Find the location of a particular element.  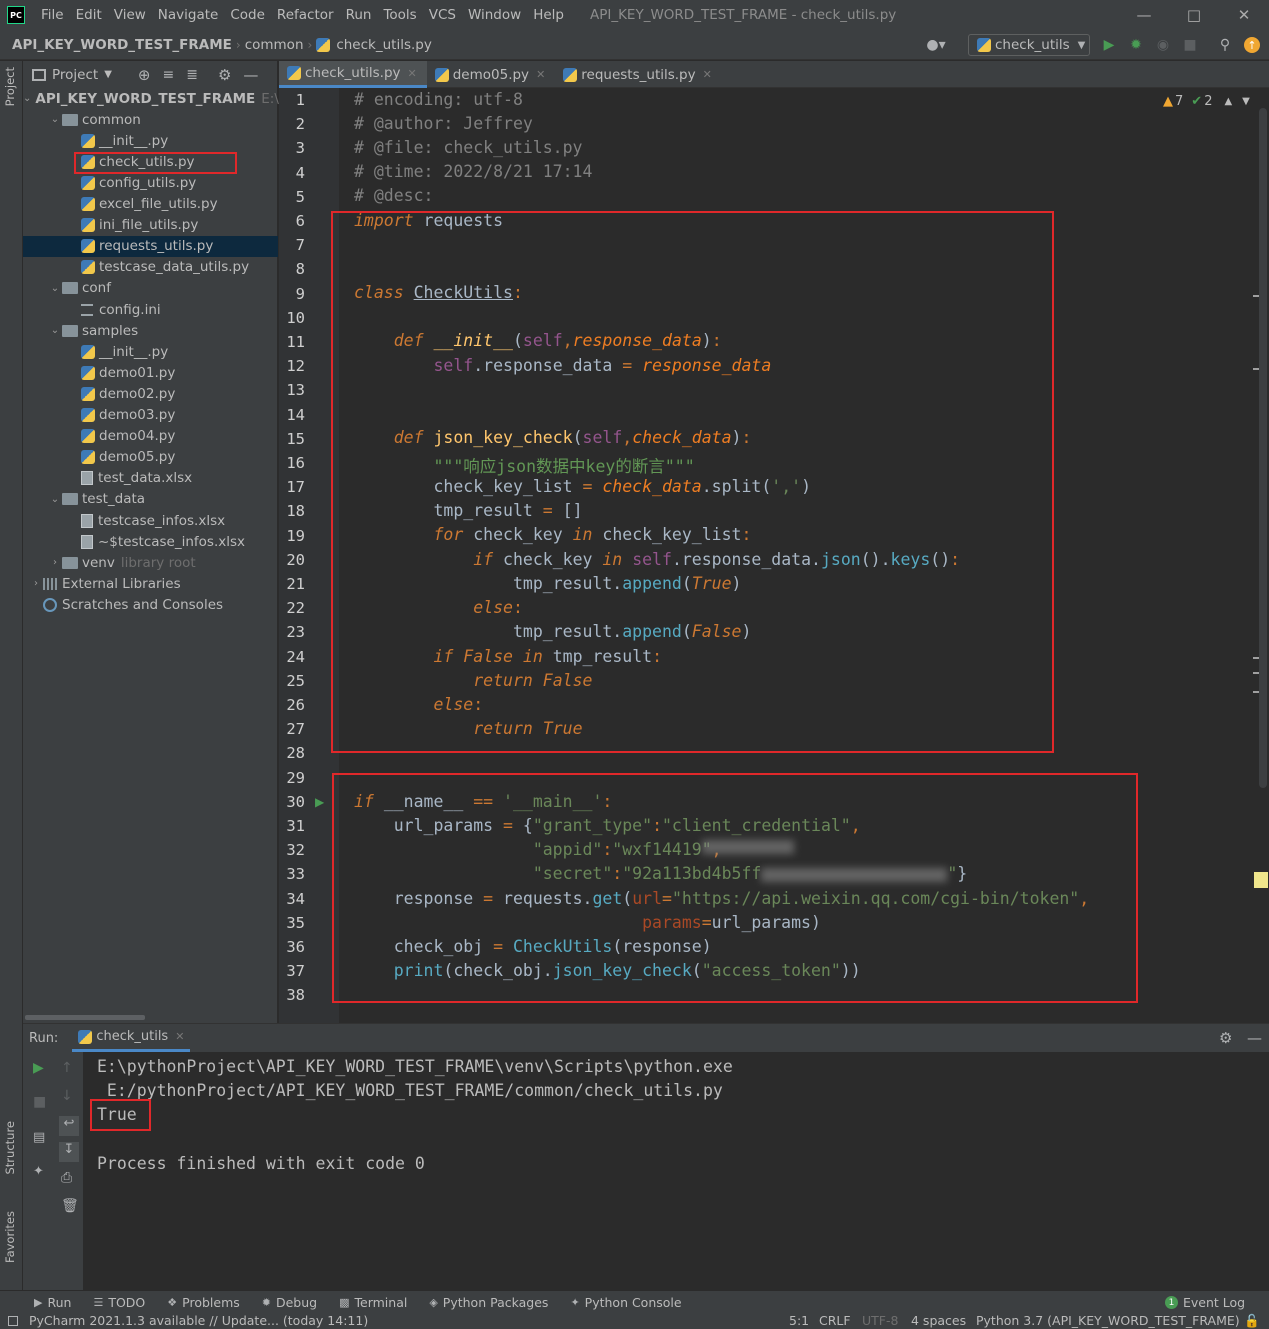

tool-todo: ☰ TODO is located at coordinates (119, 1302).